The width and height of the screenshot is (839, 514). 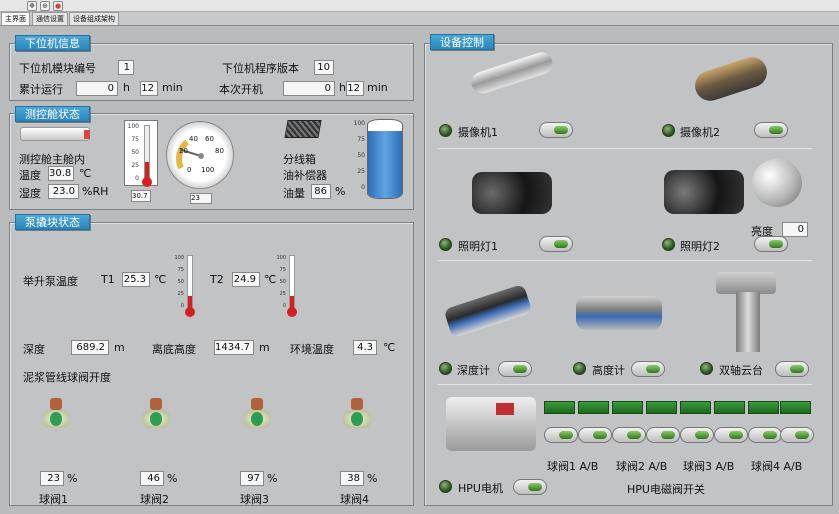 I want to click on valve3-b-switch, so click(x=731, y=435).